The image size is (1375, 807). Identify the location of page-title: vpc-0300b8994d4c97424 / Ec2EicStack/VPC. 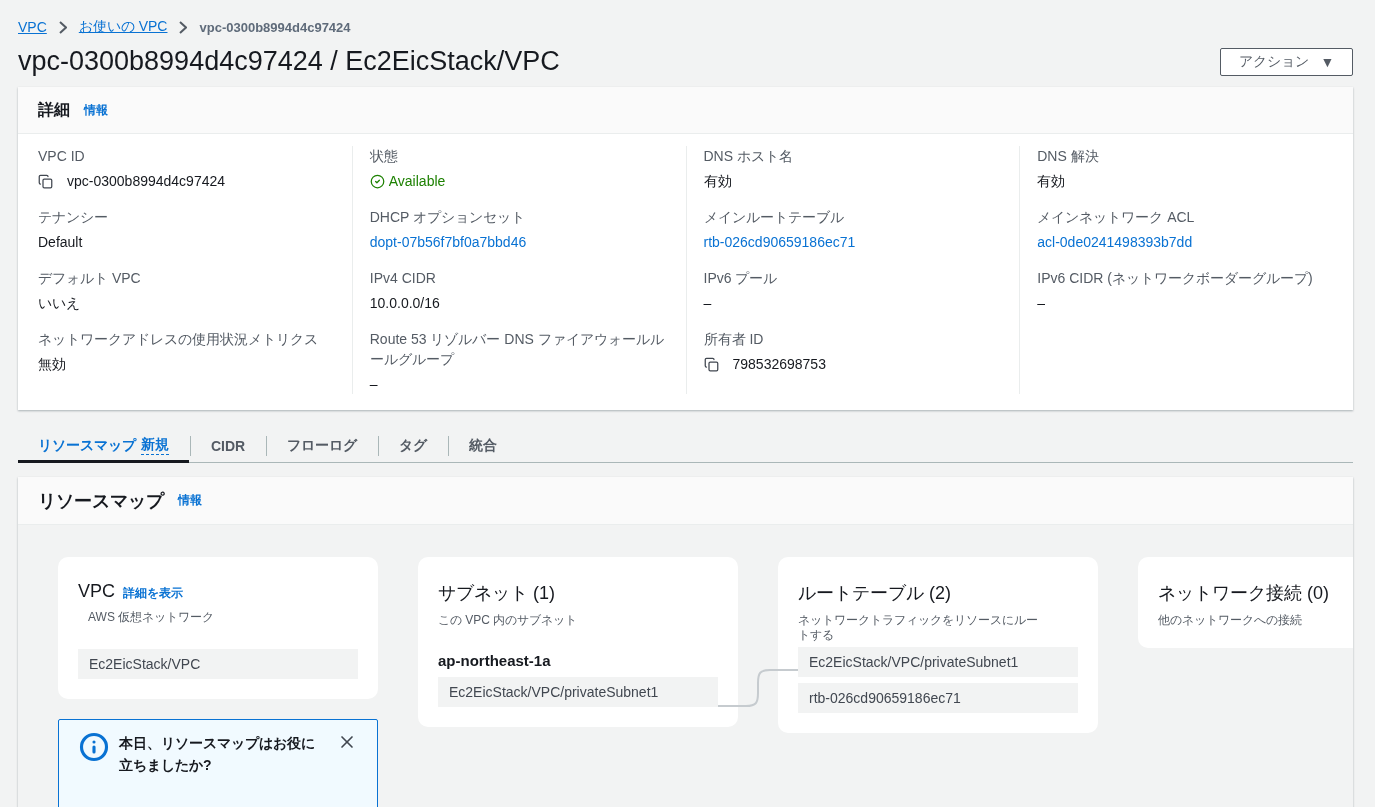
(289, 61).